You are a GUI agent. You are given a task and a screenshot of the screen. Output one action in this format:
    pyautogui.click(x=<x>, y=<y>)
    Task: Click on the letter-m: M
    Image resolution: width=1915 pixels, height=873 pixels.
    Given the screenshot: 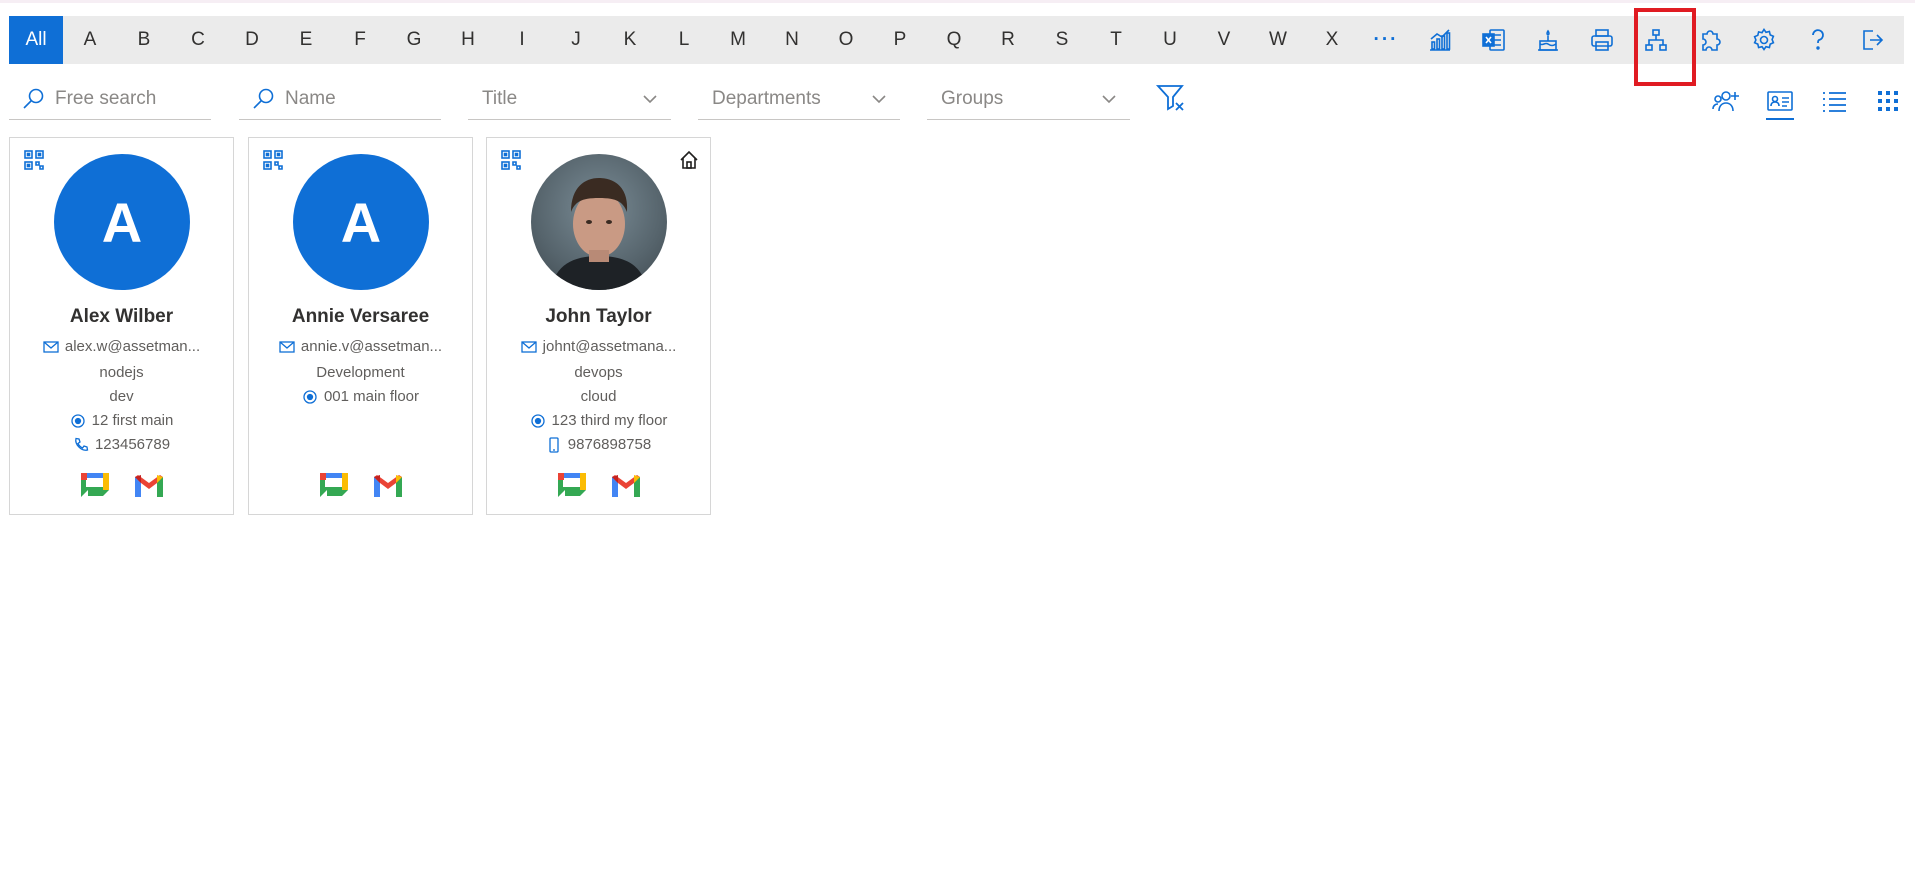 What is the action you would take?
    pyautogui.click(x=738, y=40)
    